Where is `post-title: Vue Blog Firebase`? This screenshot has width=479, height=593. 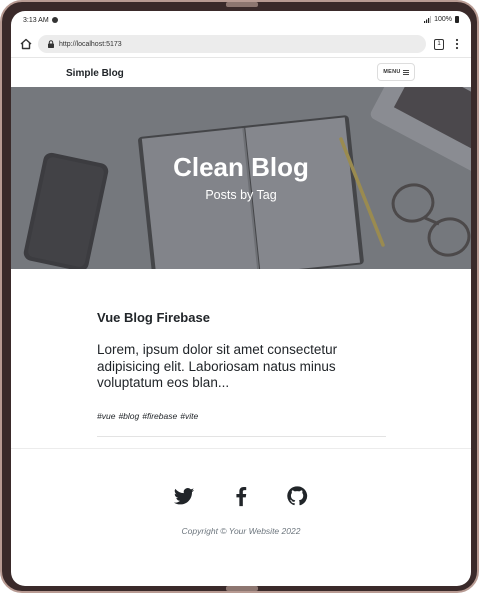 post-title: Vue Blog Firebase is located at coordinates (153, 317).